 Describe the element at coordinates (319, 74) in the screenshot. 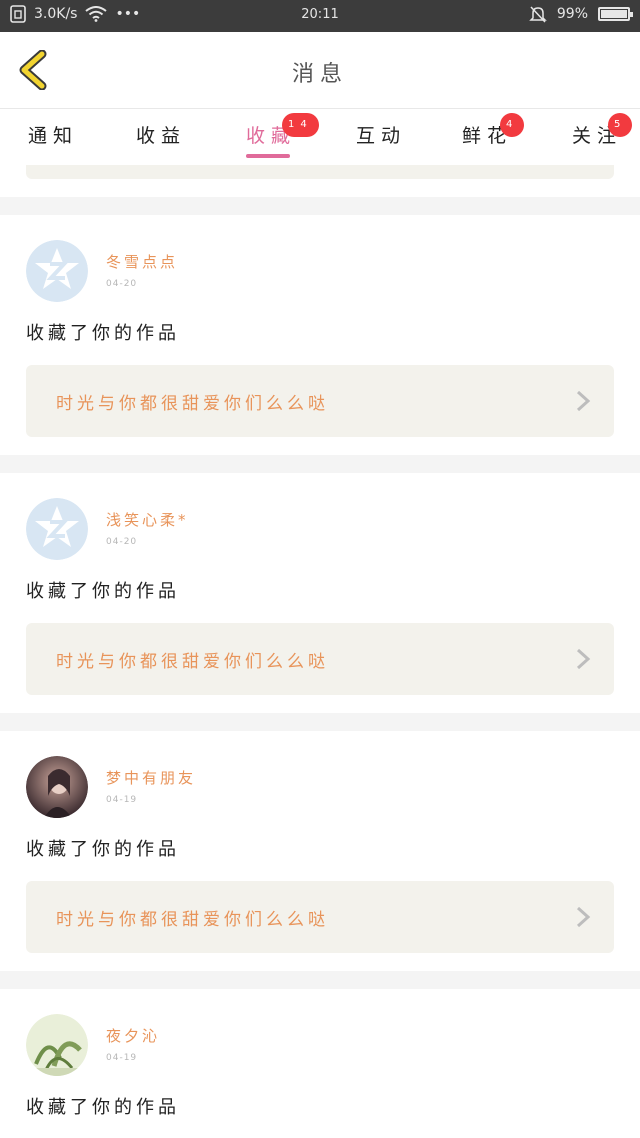

I see `page-title: 消息` at that location.